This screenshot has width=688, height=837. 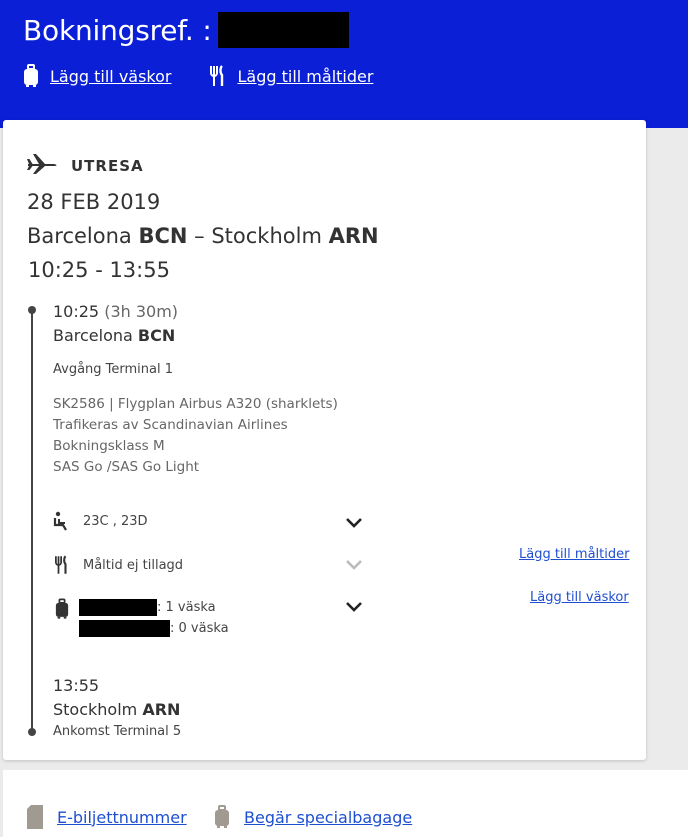 I want to click on arrival-city: Stockholm ARN, so click(x=116, y=709).